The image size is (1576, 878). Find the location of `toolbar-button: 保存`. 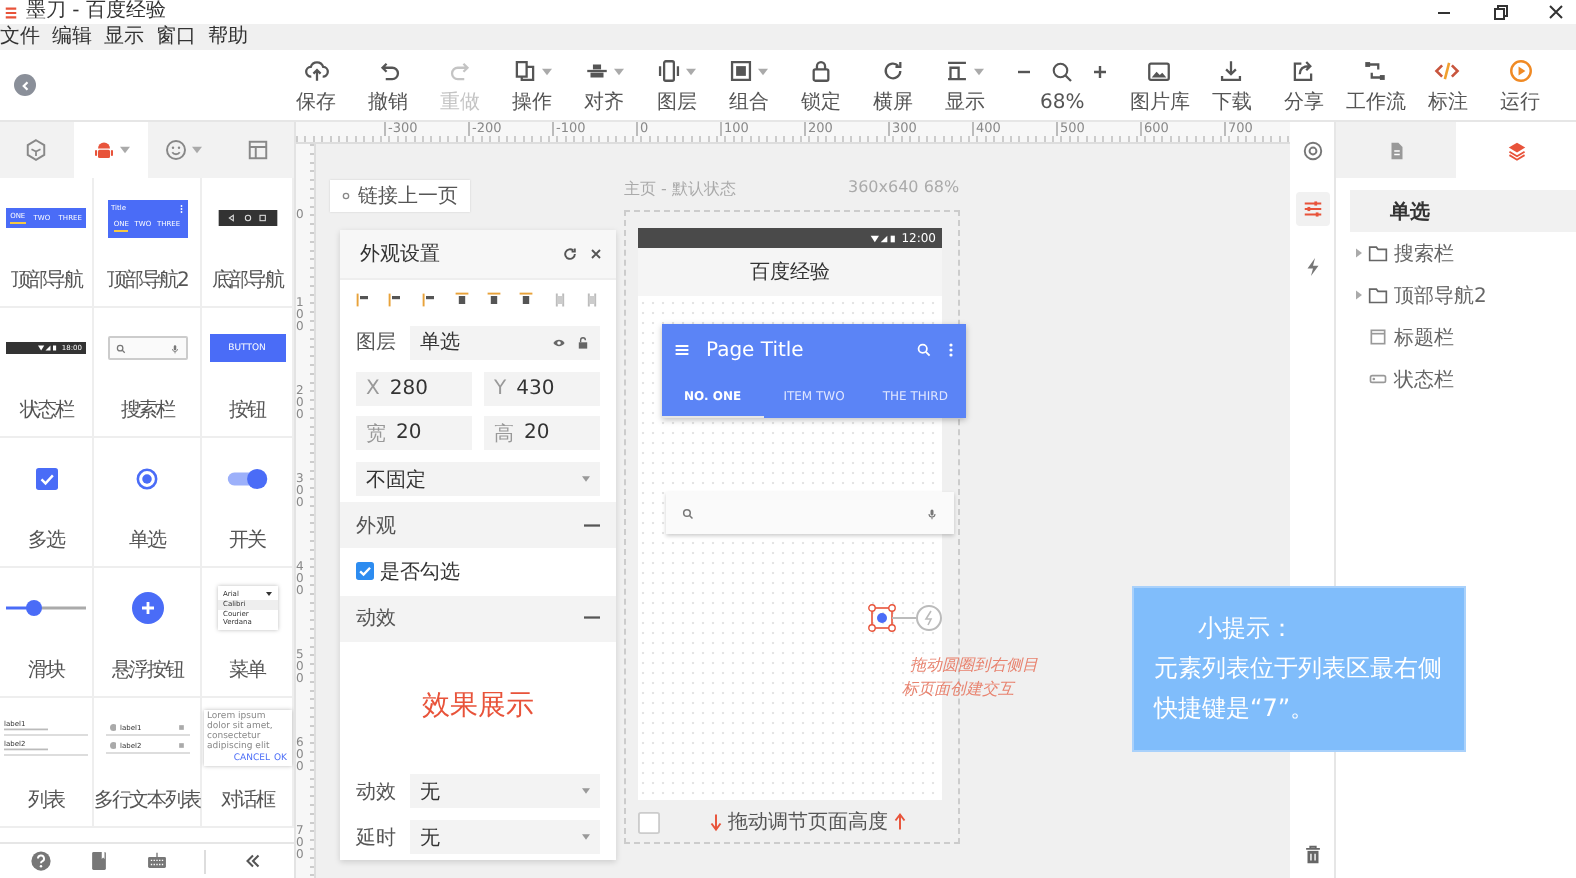

toolbar-button: 保存 is located at coordinates (316, 85).